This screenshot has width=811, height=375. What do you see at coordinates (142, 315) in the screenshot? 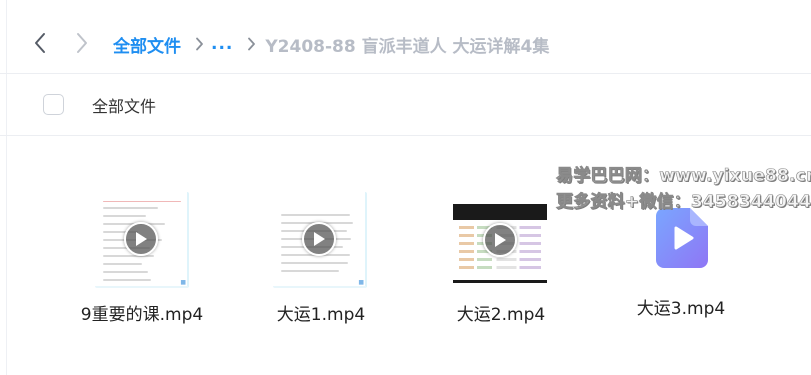
I see `file-name: 9重要的课.mp4` at bounding box center [142, 315].